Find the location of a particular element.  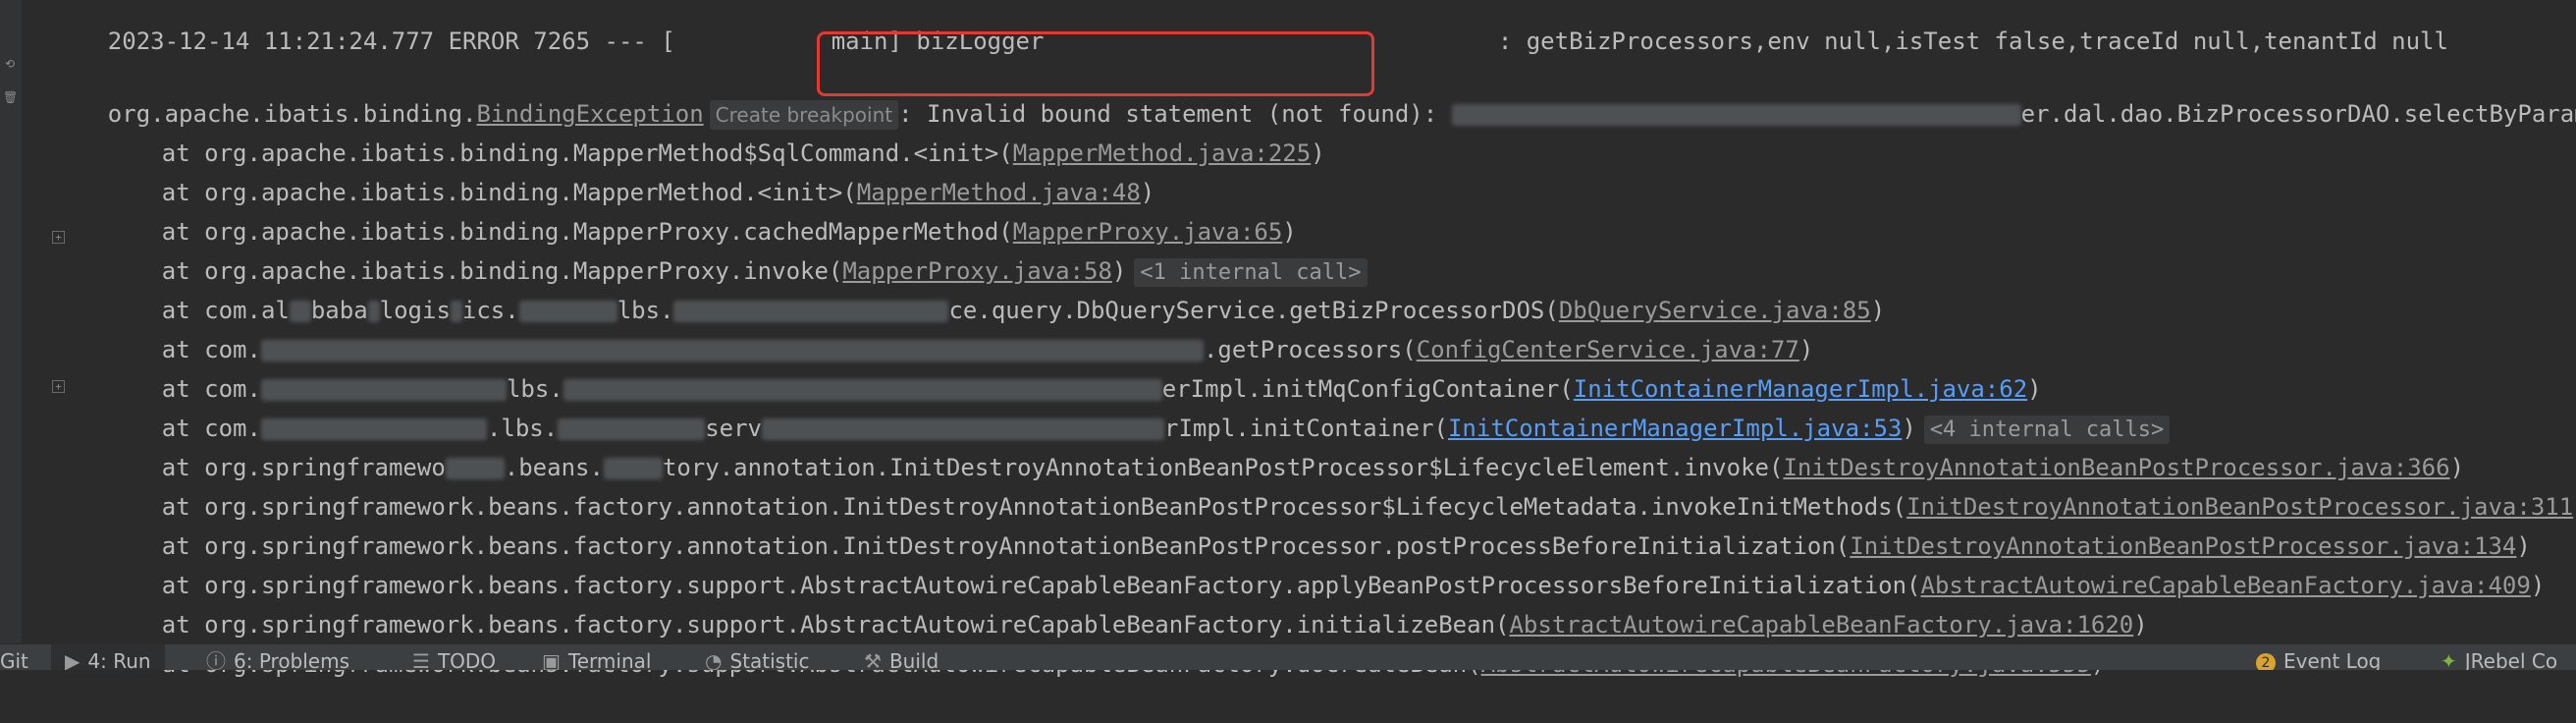

event-log-label: Event Log is located at coordinates (2332, 659).